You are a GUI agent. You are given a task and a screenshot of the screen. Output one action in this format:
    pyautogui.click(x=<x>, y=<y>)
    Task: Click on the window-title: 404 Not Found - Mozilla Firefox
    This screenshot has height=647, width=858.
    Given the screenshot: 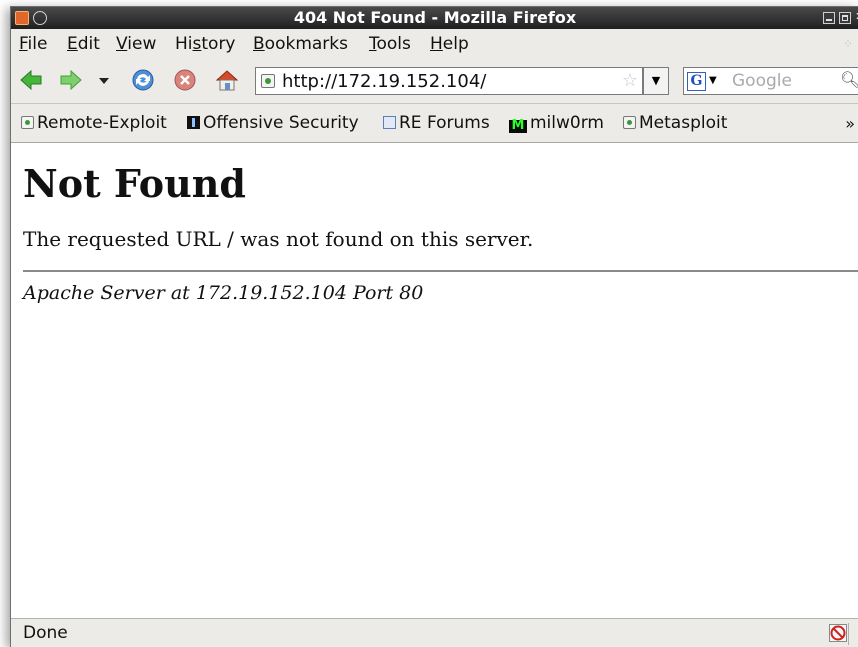 What is the action you would take?
    pyautogui.click(x=435, y=17)
    